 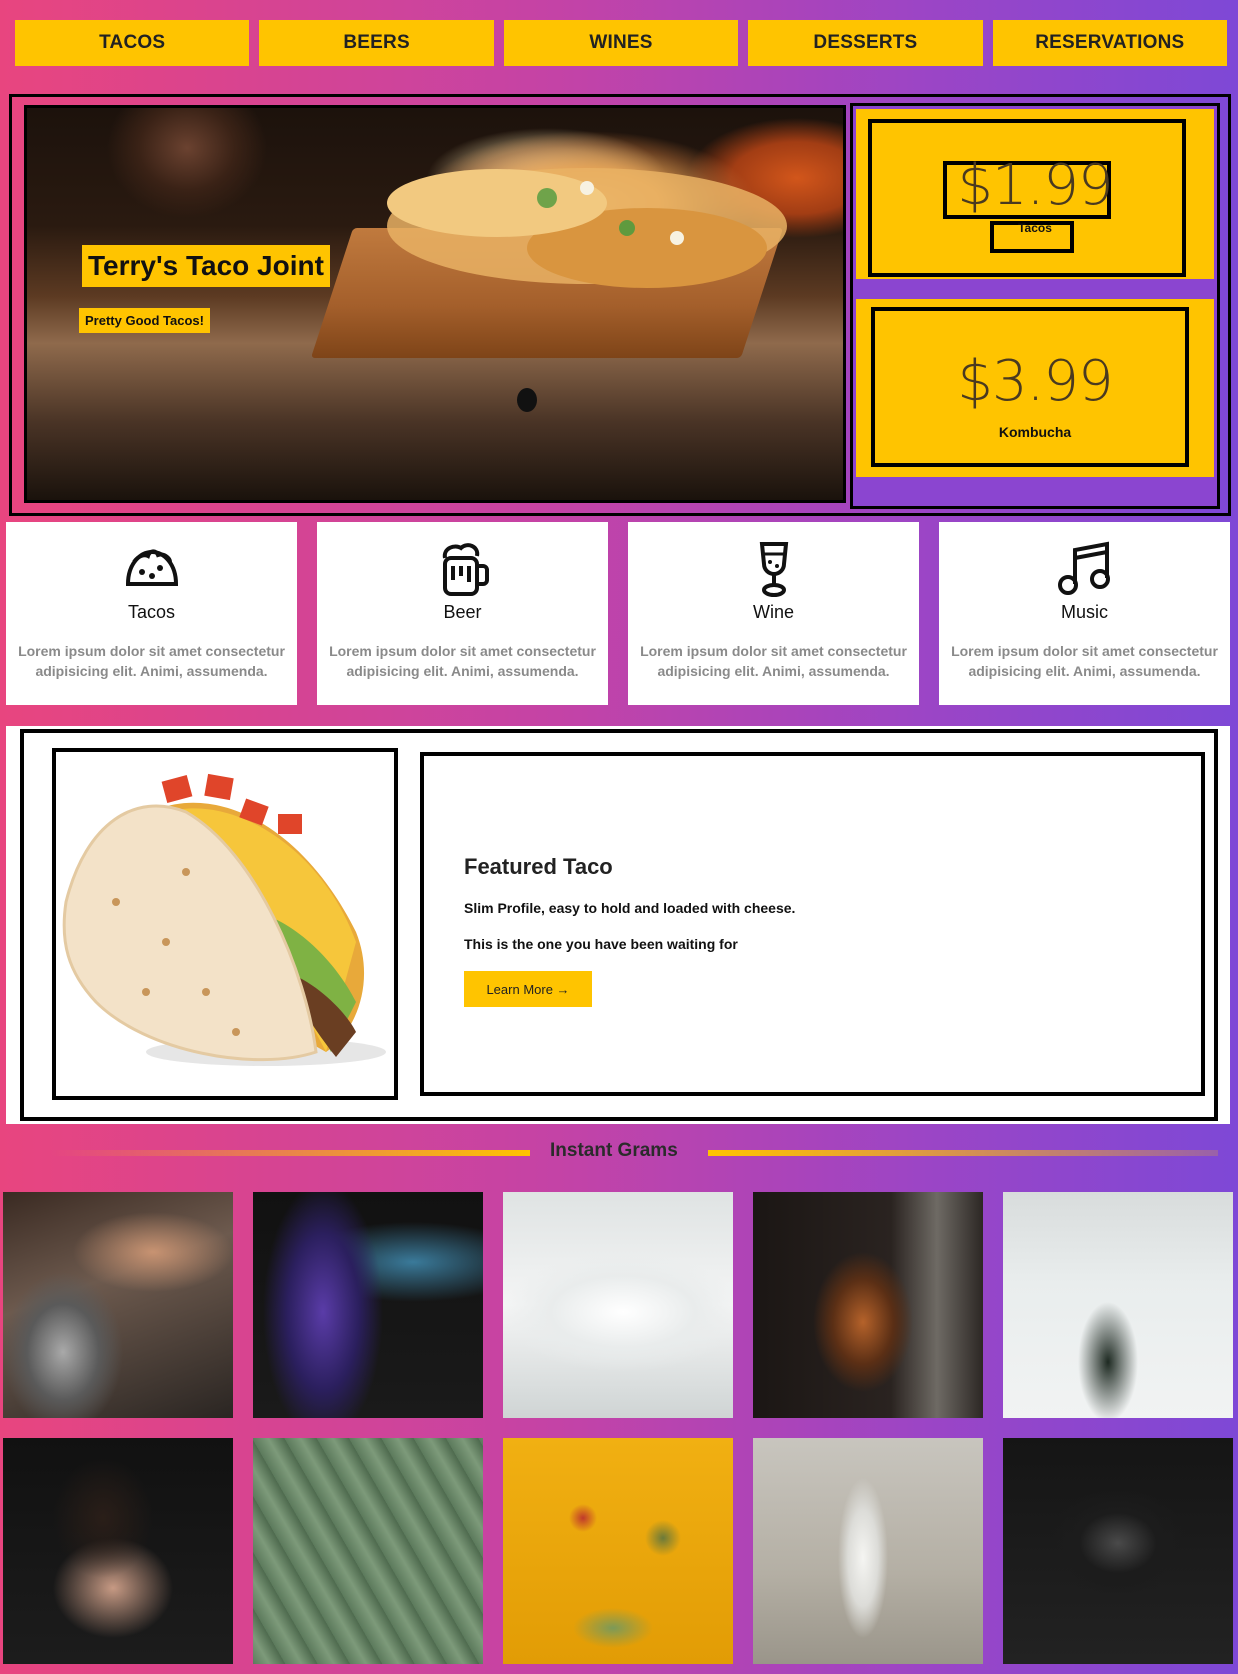 I want to click on price-panel: $1.99 Tacos $3.99 Kombucha, so click(x=1035, y=306).